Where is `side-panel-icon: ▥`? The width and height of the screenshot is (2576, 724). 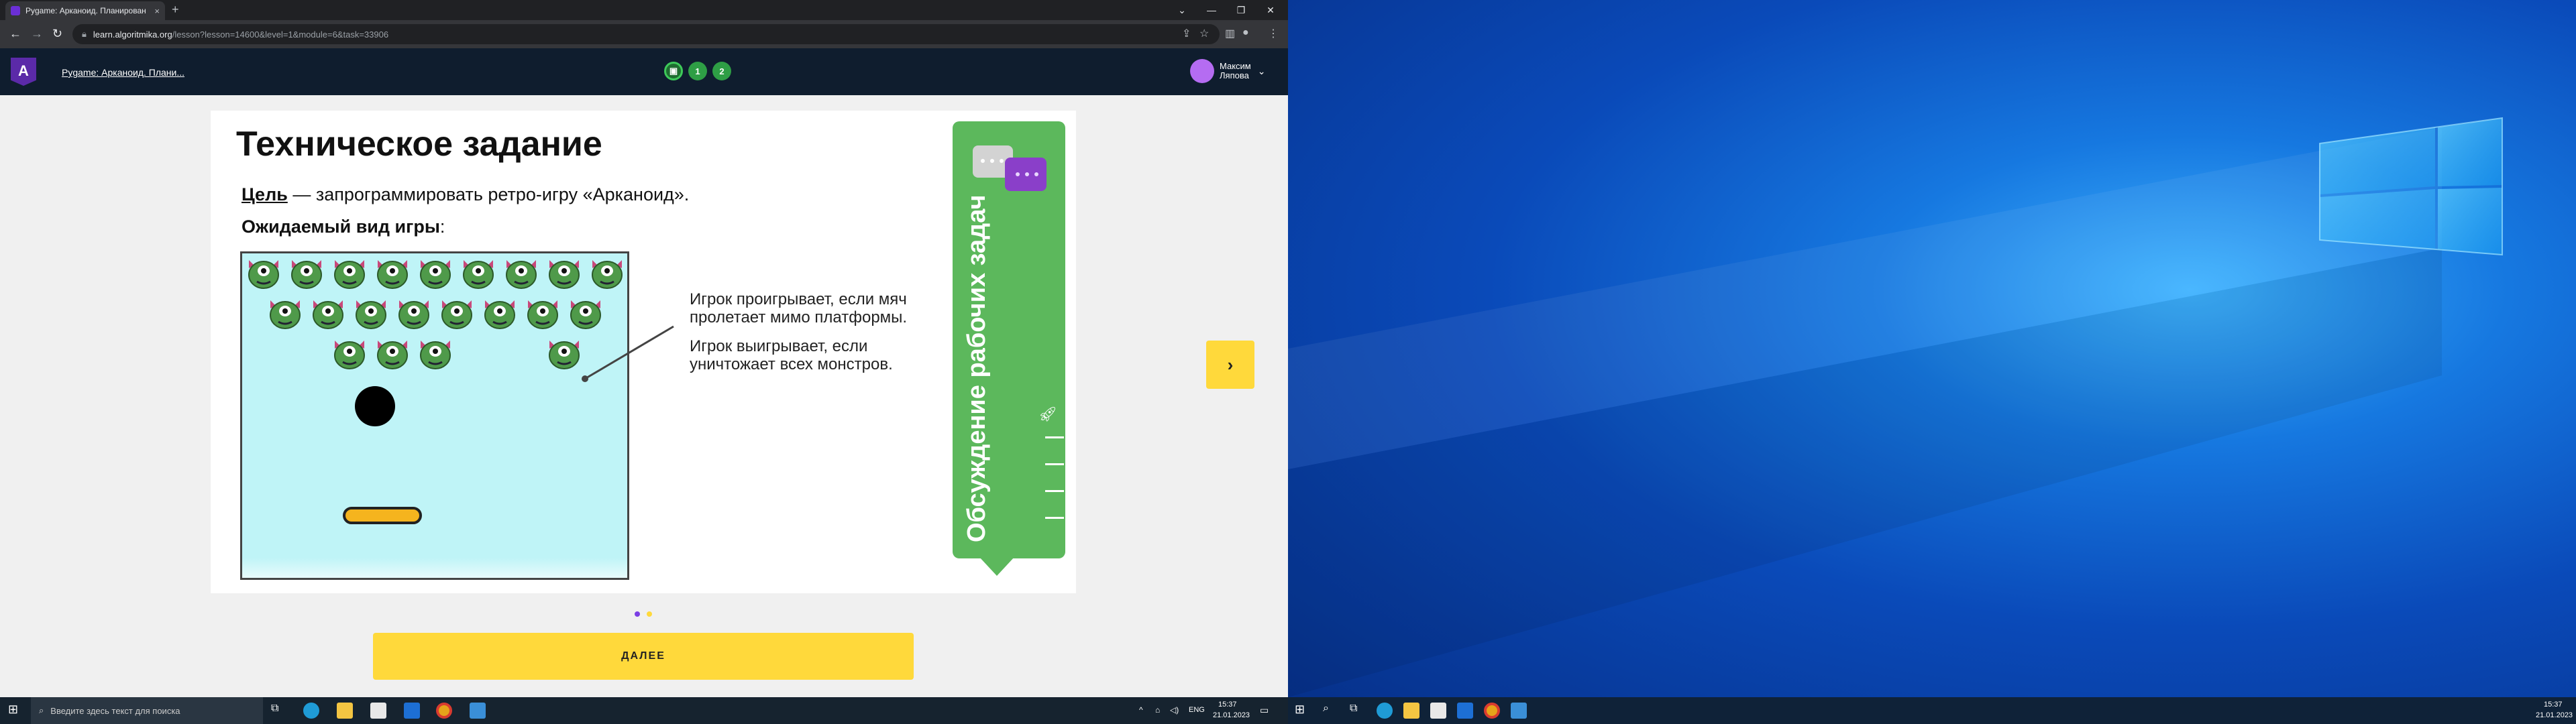
side-panel-icon: ▥ is located at coordinates (1230, 33).